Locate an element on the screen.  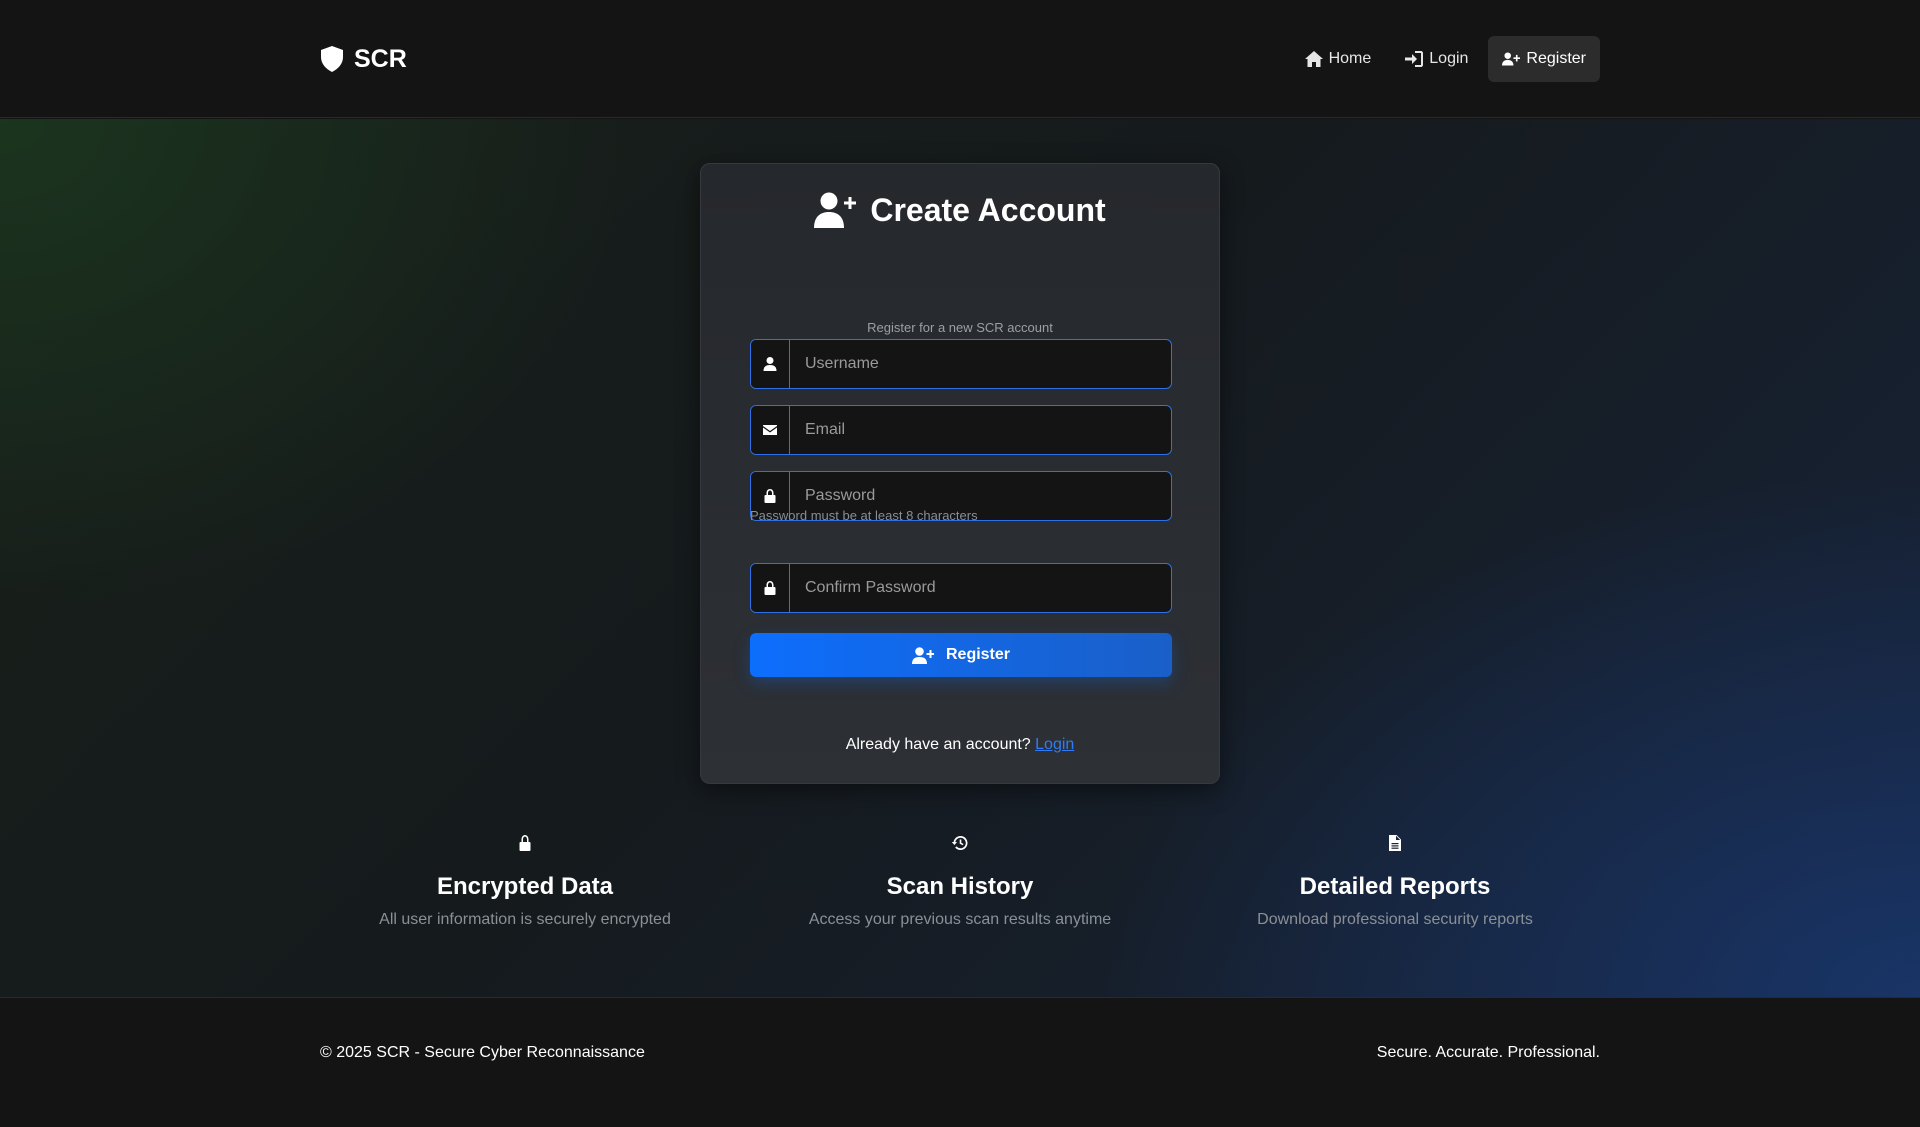
card-title: Create Account is located at coordinates (960, 210).